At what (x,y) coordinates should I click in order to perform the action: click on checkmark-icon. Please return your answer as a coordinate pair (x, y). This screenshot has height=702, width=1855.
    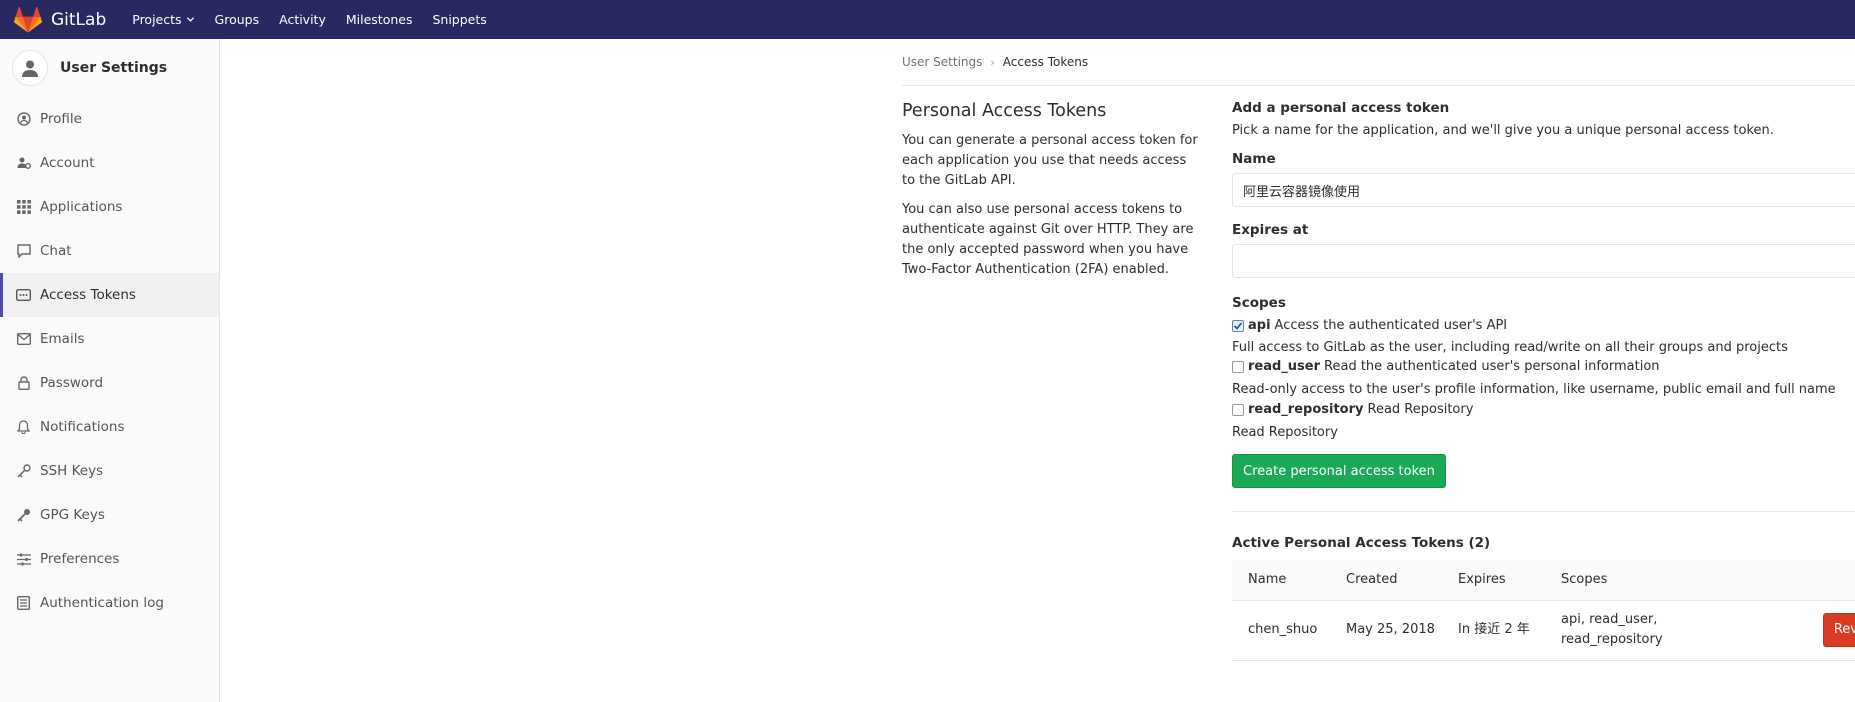
    Looking at the image, I should click on (1238, 325).